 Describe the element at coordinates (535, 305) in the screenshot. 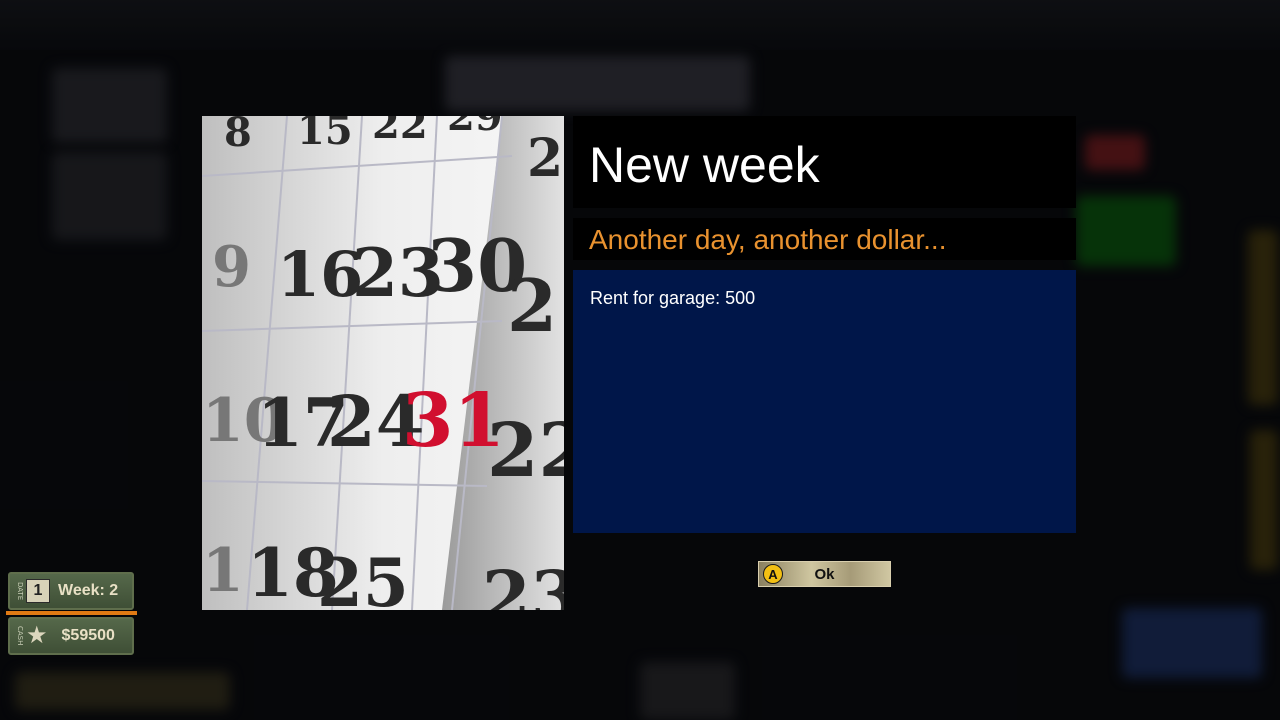

I see `cal-num: 21` at that location.